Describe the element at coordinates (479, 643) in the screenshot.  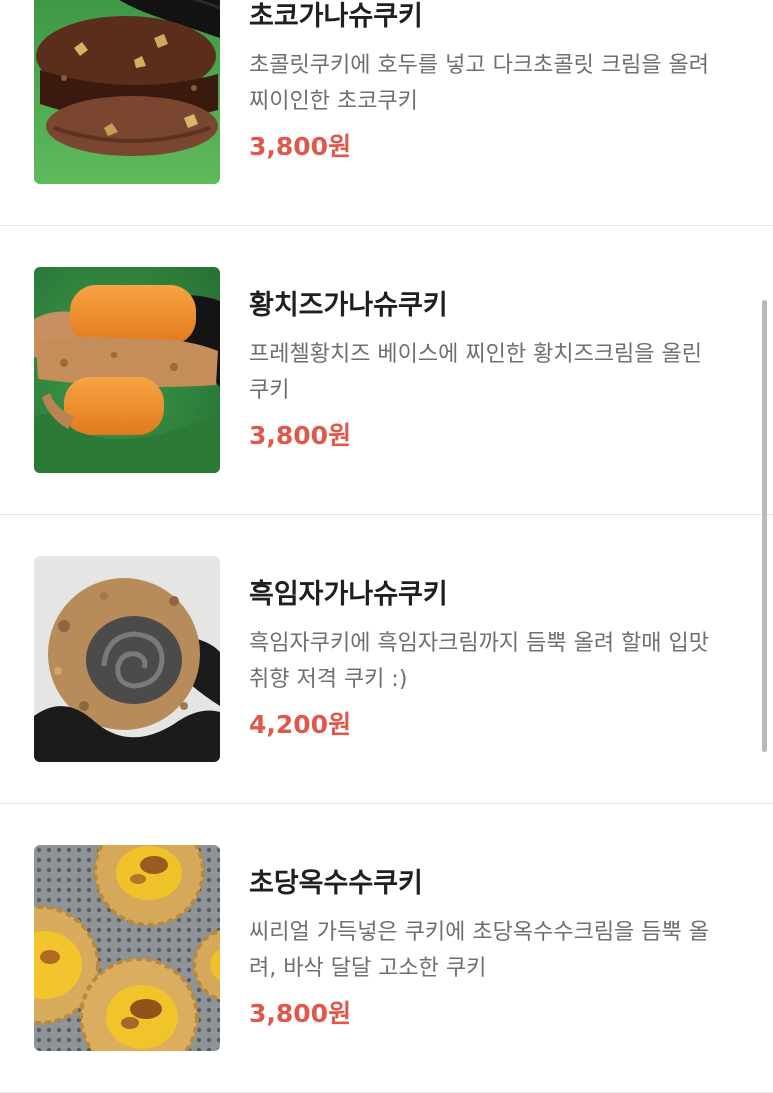
I see `description-line: 흑임자쿠키에 흑임자크림까지 듬뿍 올려 할매 입맛` at that location.